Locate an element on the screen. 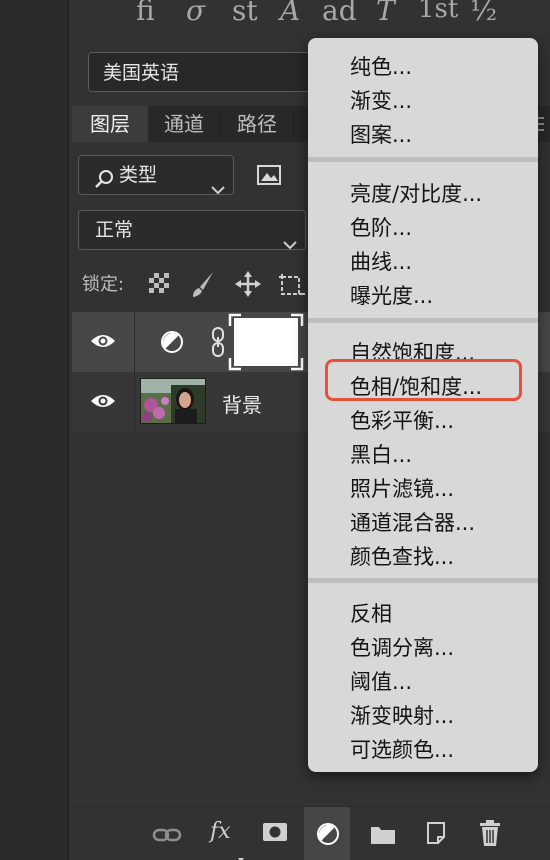 Image resolution: width=550 pixels, height=860 pixels. link-layers-icon is located at coordinates (167, 837).